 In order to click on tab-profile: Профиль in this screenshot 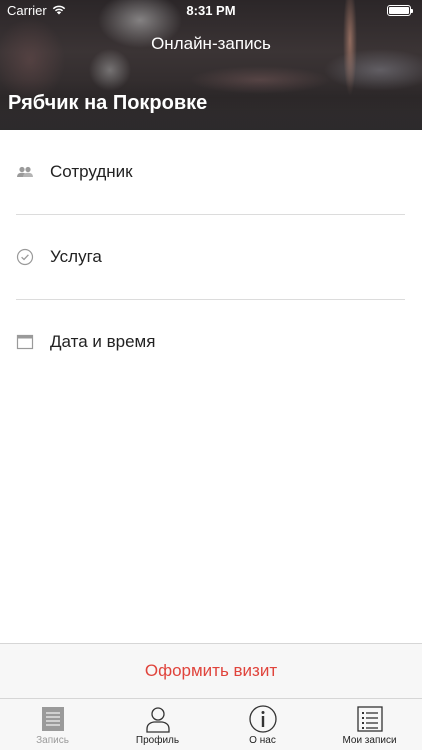, I will do `click(157, 724)`.